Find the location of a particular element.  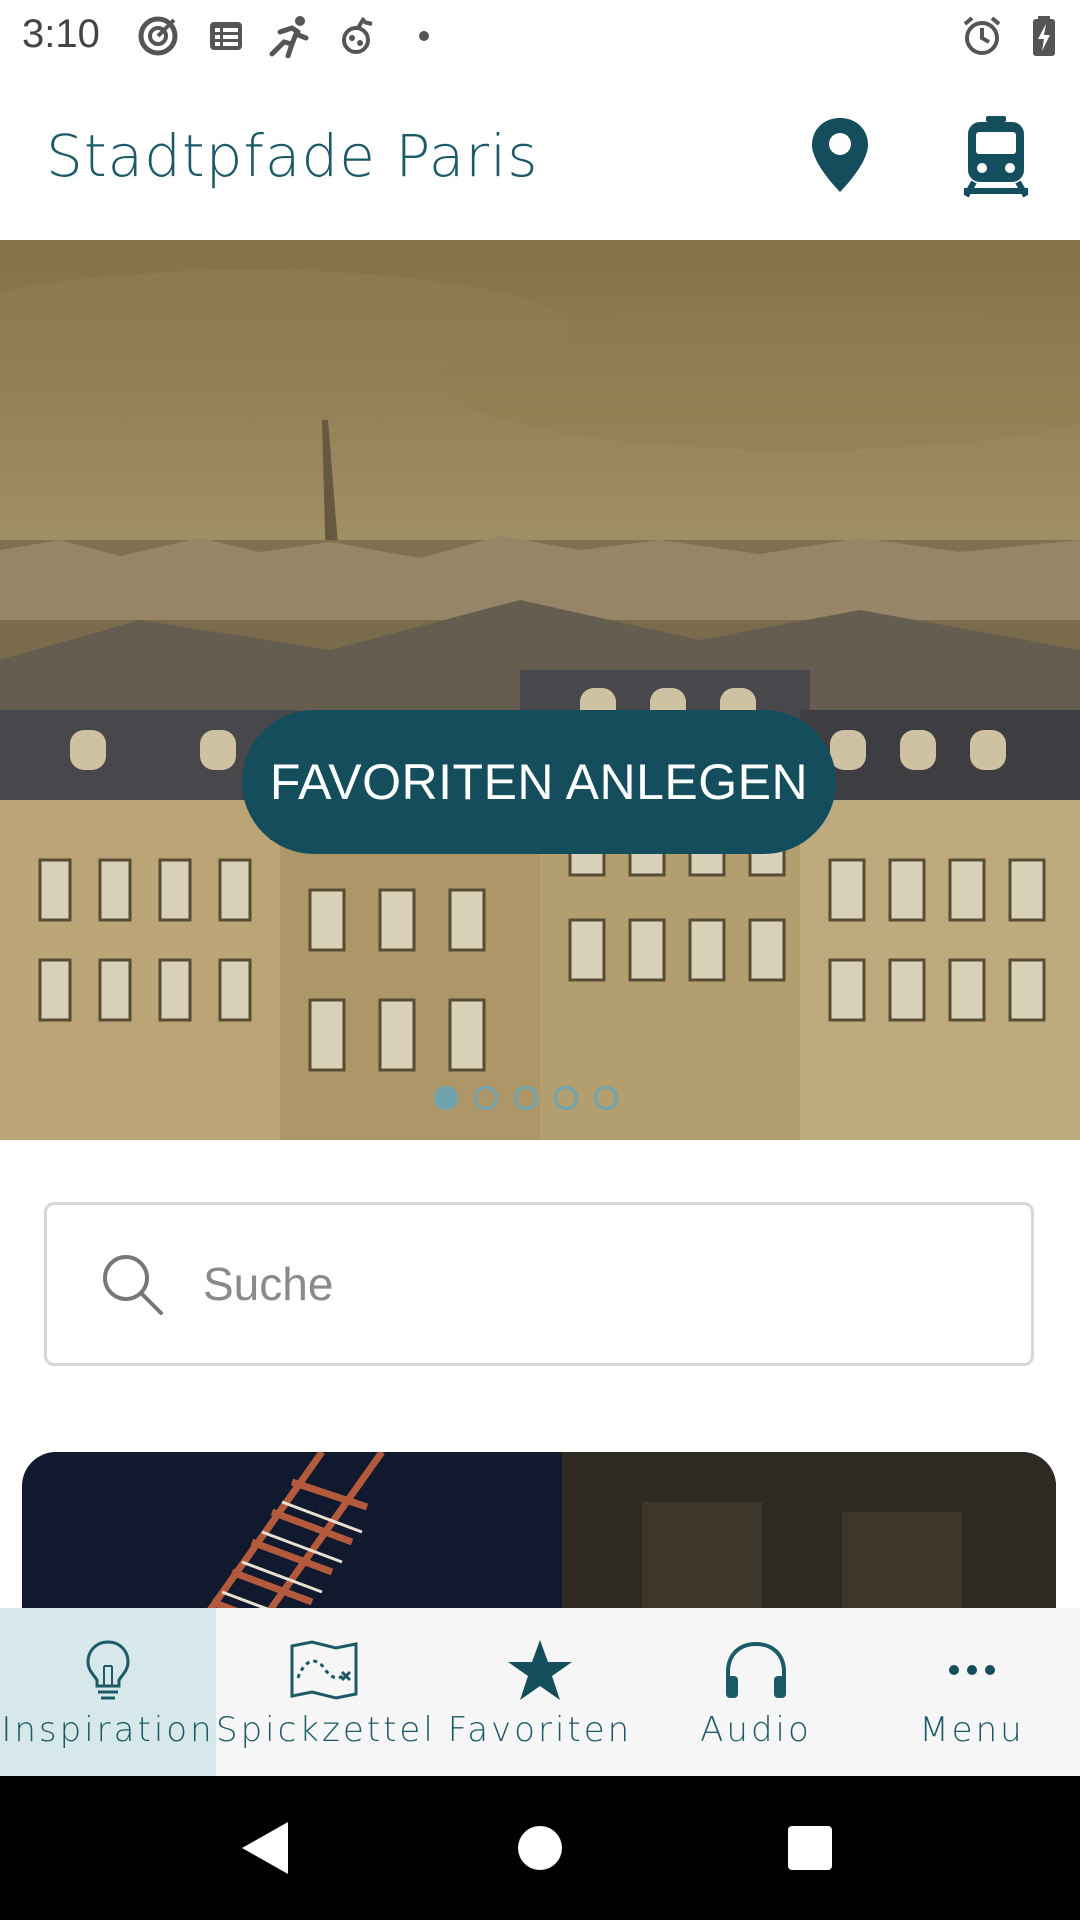

nav-label: Audio is located at coordinates (756, 1730).